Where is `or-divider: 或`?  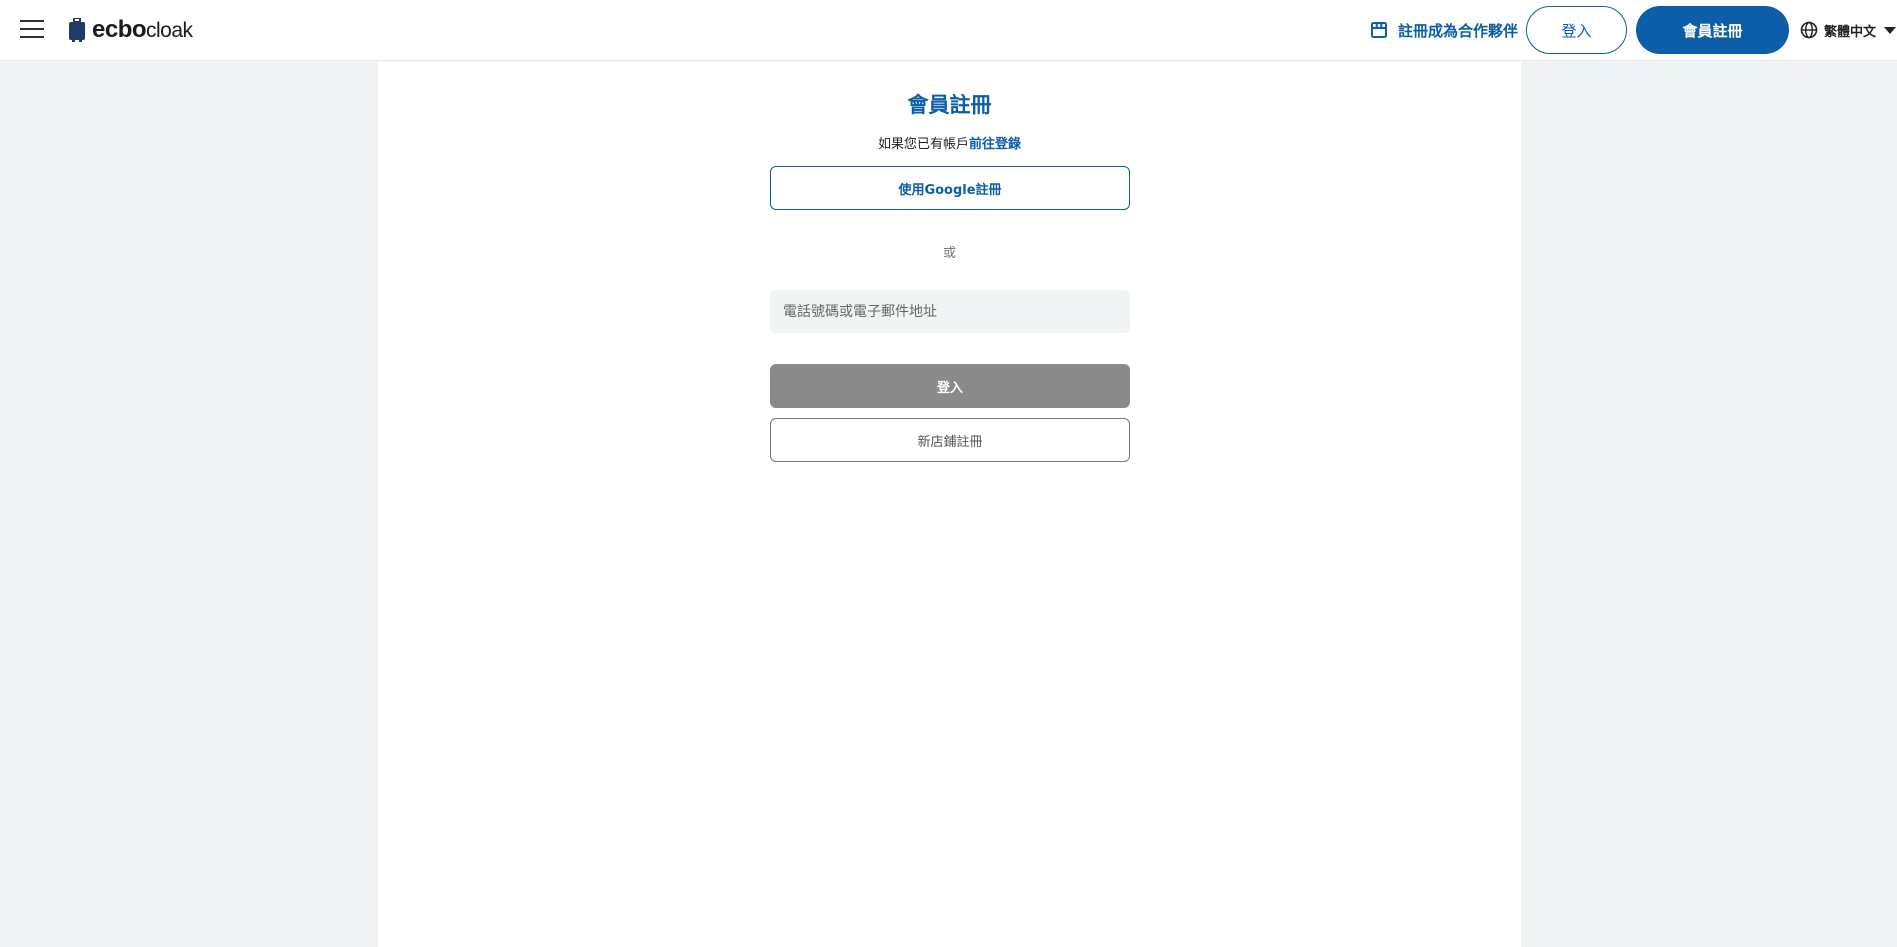
or-divider: 或 is located at coordinates (949, 253).